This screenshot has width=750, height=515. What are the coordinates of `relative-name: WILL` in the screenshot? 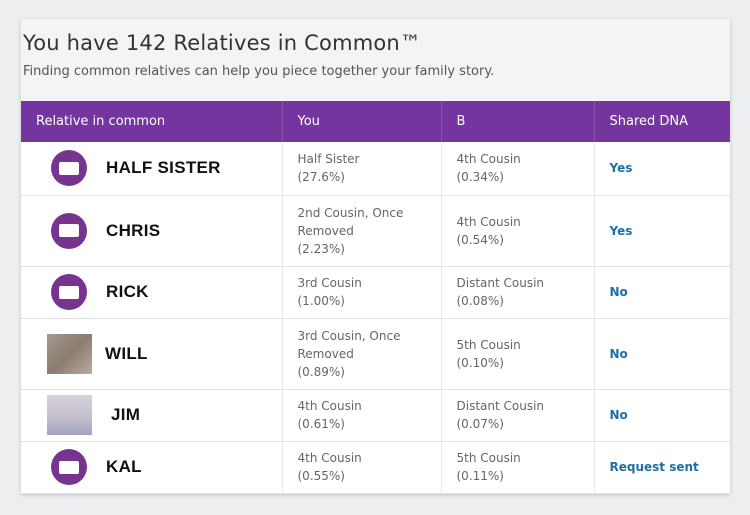 It's located at (126, 353).